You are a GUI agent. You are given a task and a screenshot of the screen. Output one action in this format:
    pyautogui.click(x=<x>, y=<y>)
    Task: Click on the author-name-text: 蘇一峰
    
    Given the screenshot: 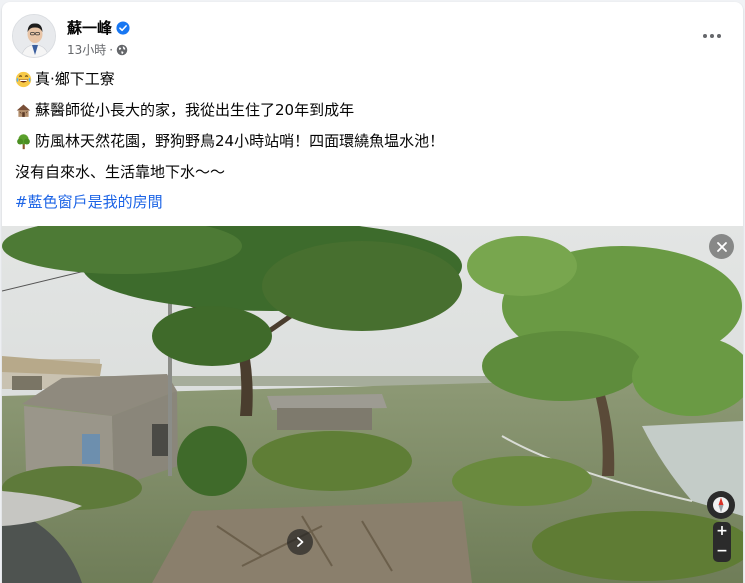 What is the action you would take?
    pyautogui.click(x=89, y=28)
    